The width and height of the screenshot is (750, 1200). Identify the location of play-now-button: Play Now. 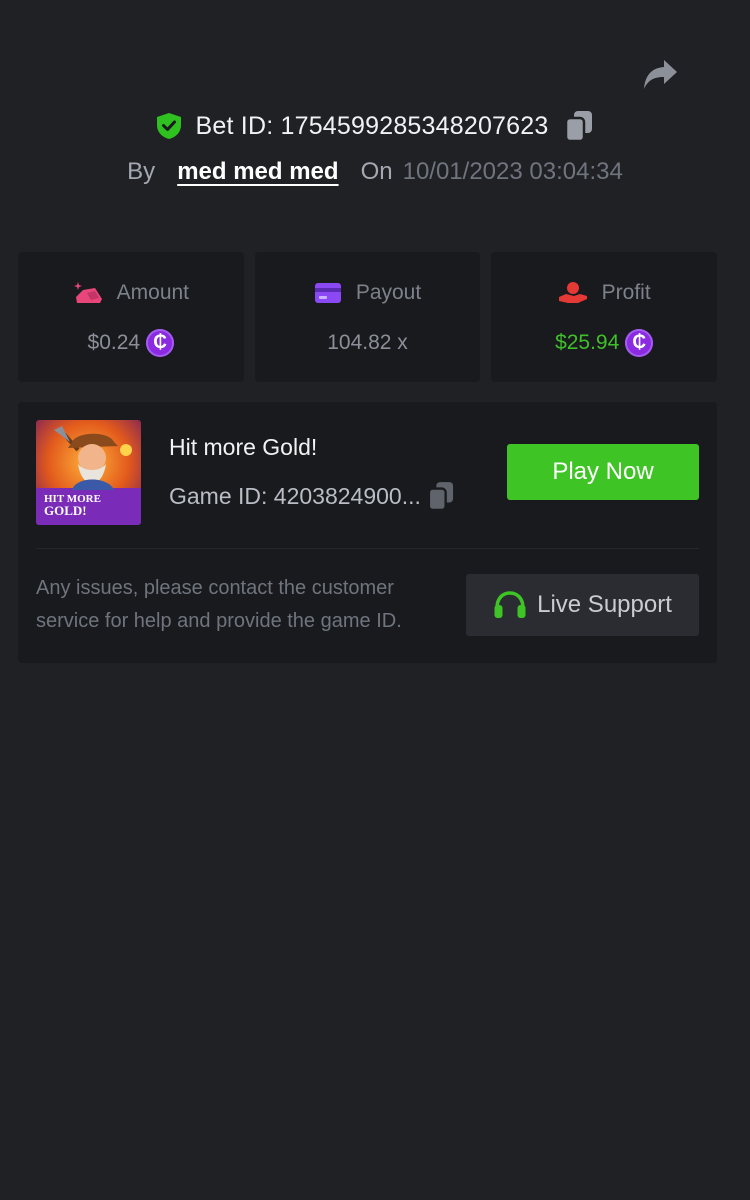
(603, 472).